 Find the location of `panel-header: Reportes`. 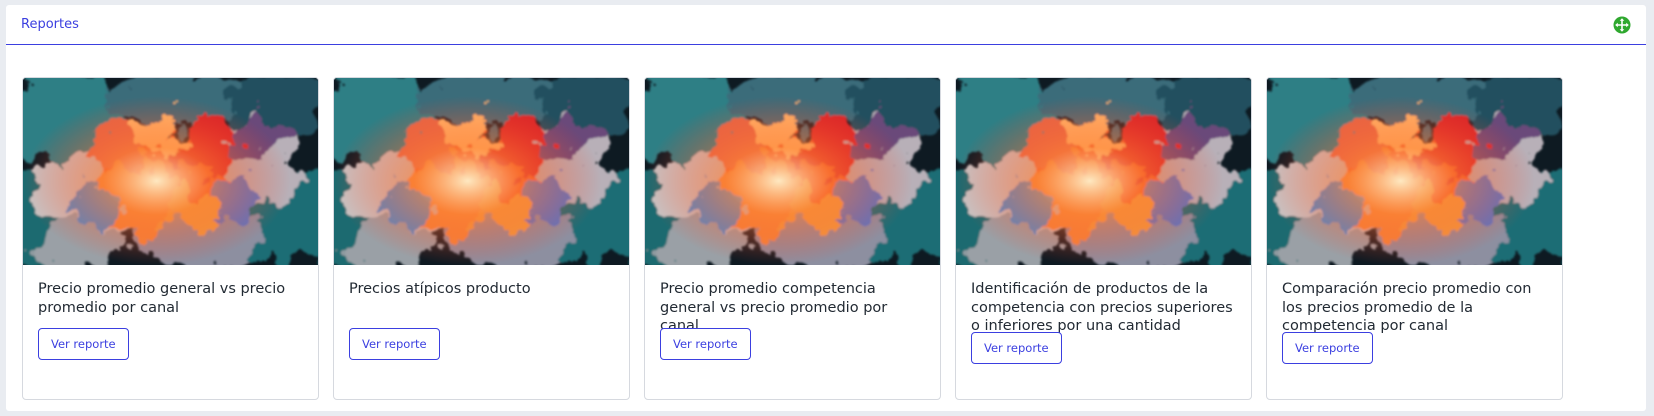

panel-header: Reportes is located at coordinates (826, 25).